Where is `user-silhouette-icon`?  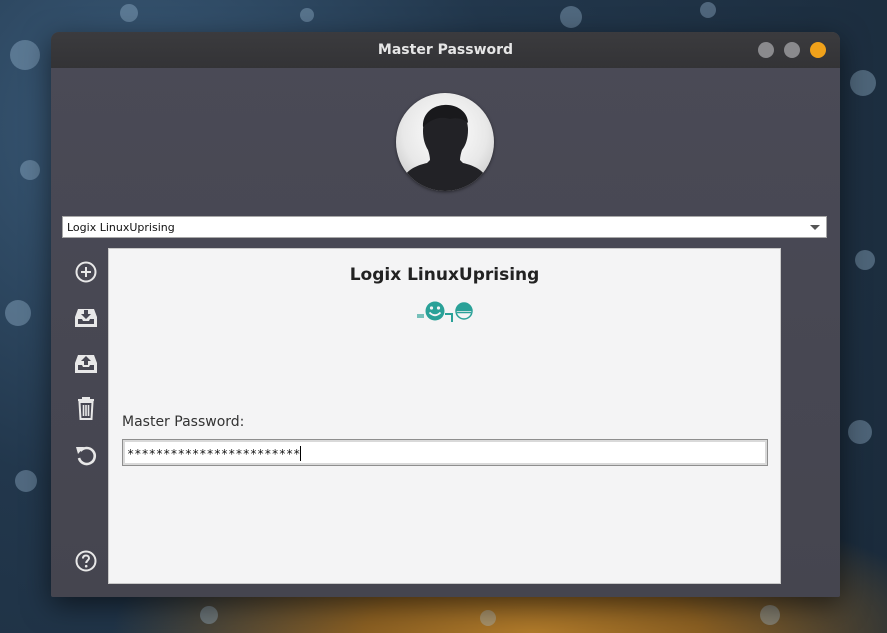
user-silhouette-icon is located at coordinates (445, 147).